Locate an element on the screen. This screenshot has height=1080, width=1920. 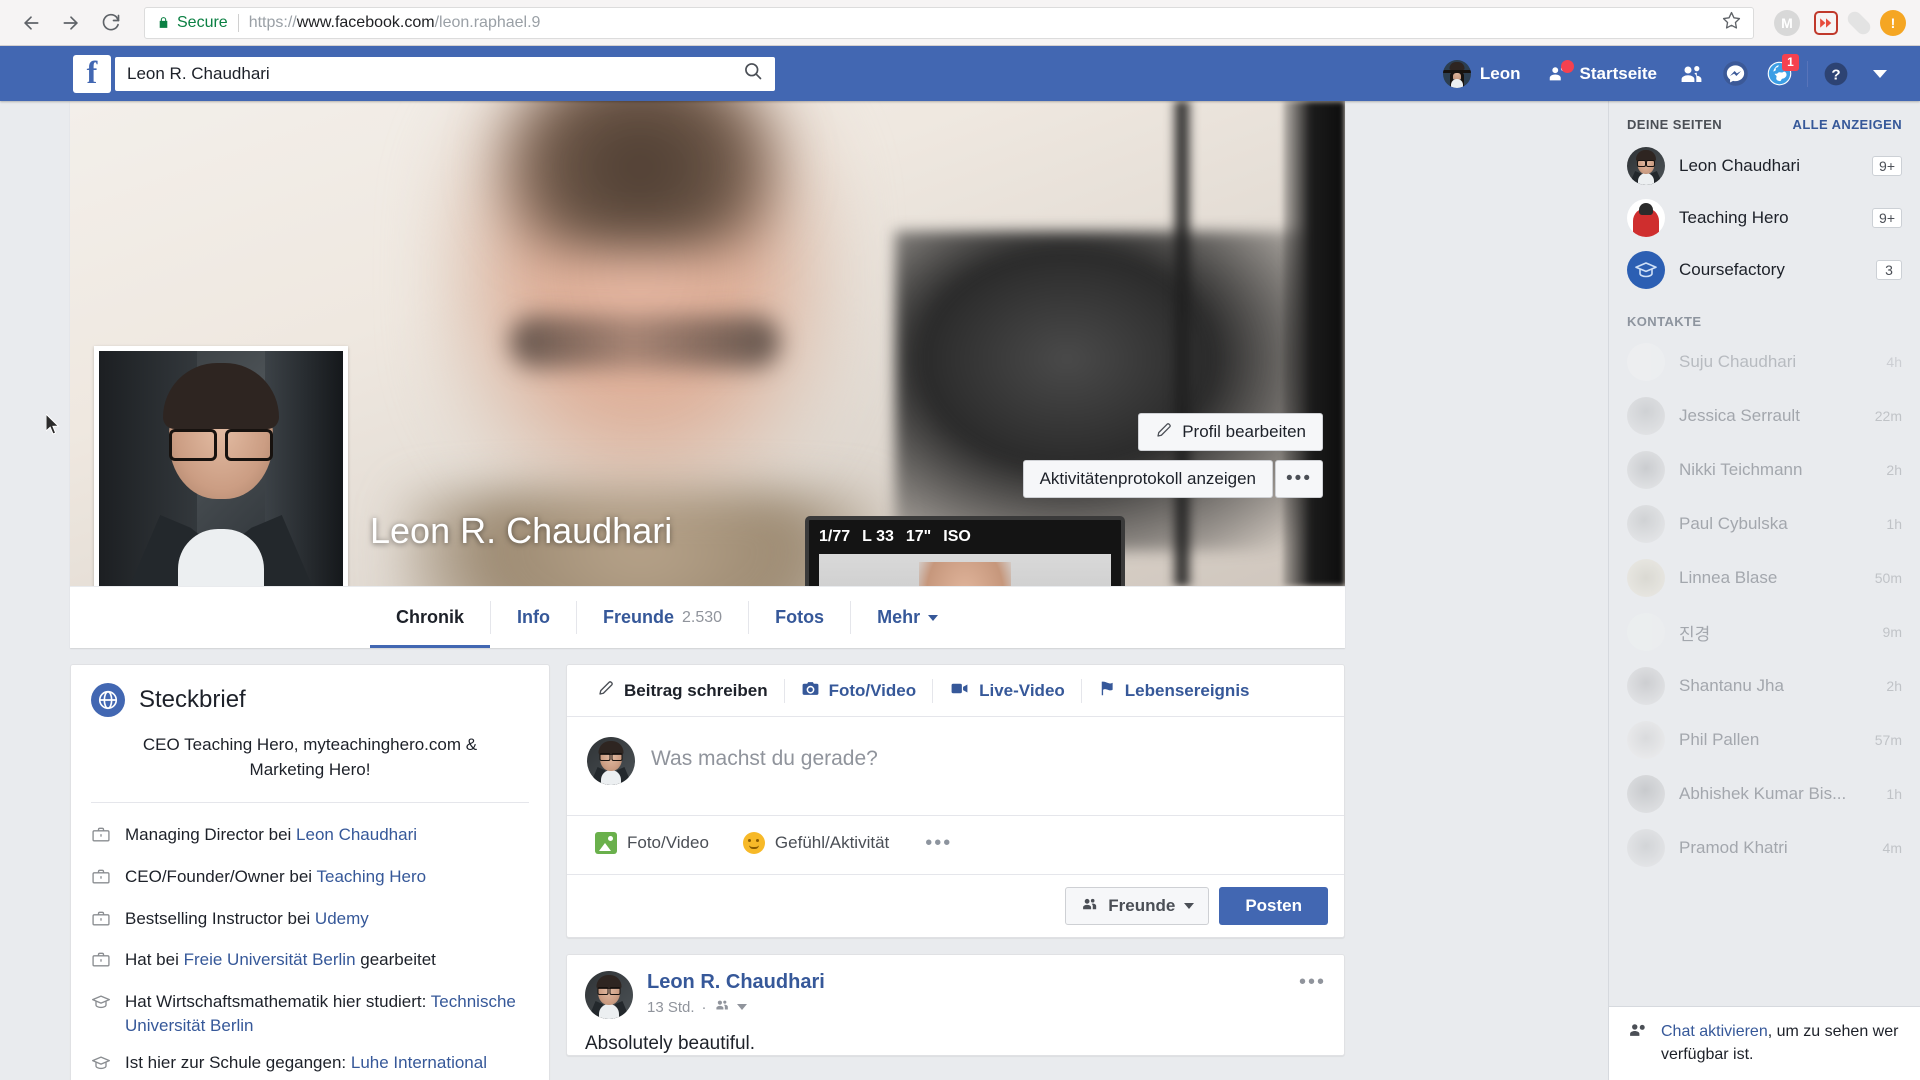
tab-freunde-count: 2.530 is located at coordinates (702, 617).